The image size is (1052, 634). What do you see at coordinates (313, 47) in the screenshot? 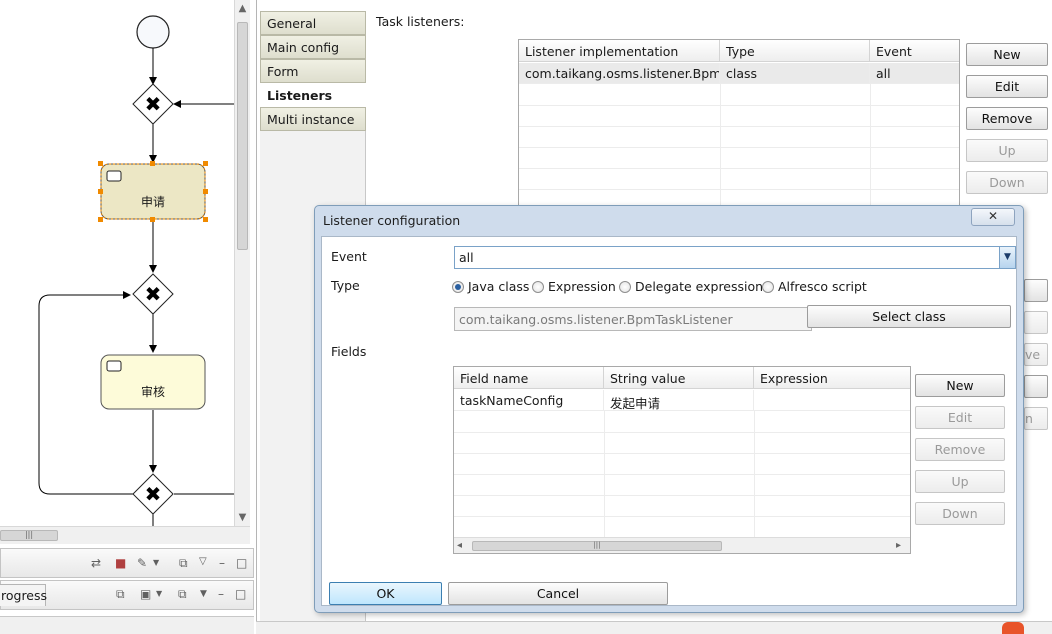
I see `tab-main-config: Main config` at bounding box center [313, 47].